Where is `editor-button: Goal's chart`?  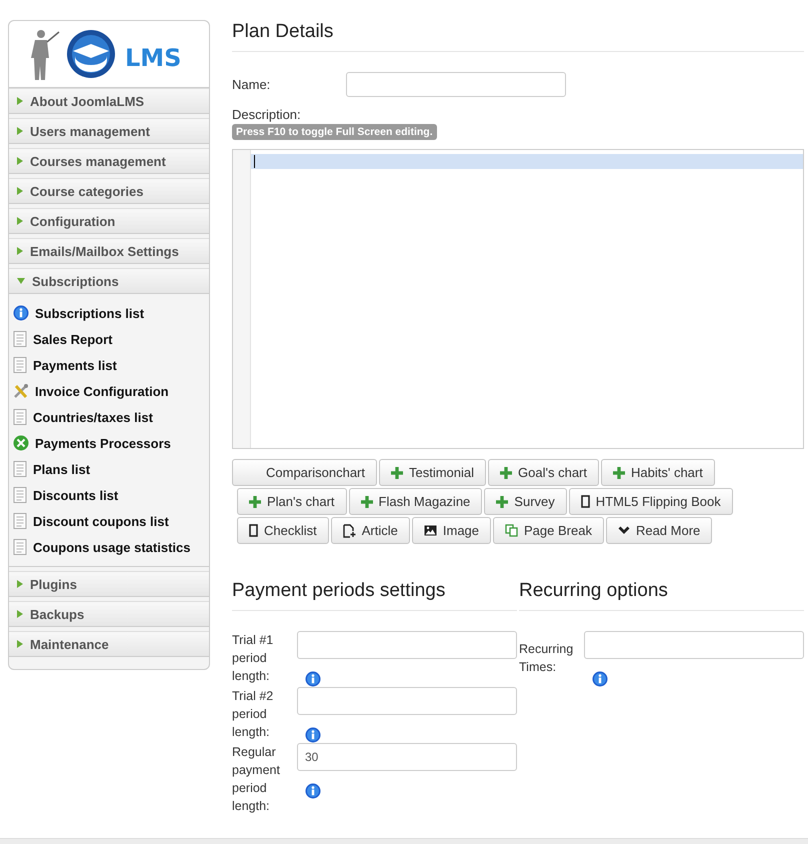 editor-button: Goal's chart is located at coordinates (543, 472).